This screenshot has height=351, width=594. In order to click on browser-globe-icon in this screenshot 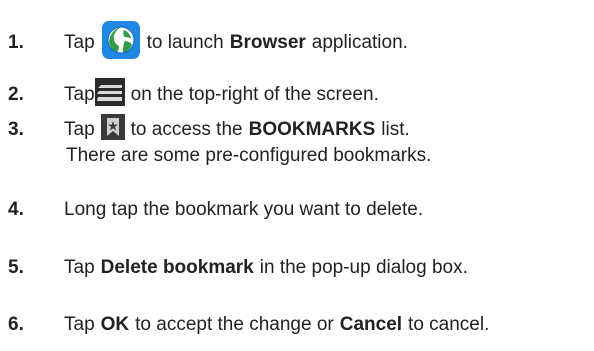, I will do `click(121, 43)`.